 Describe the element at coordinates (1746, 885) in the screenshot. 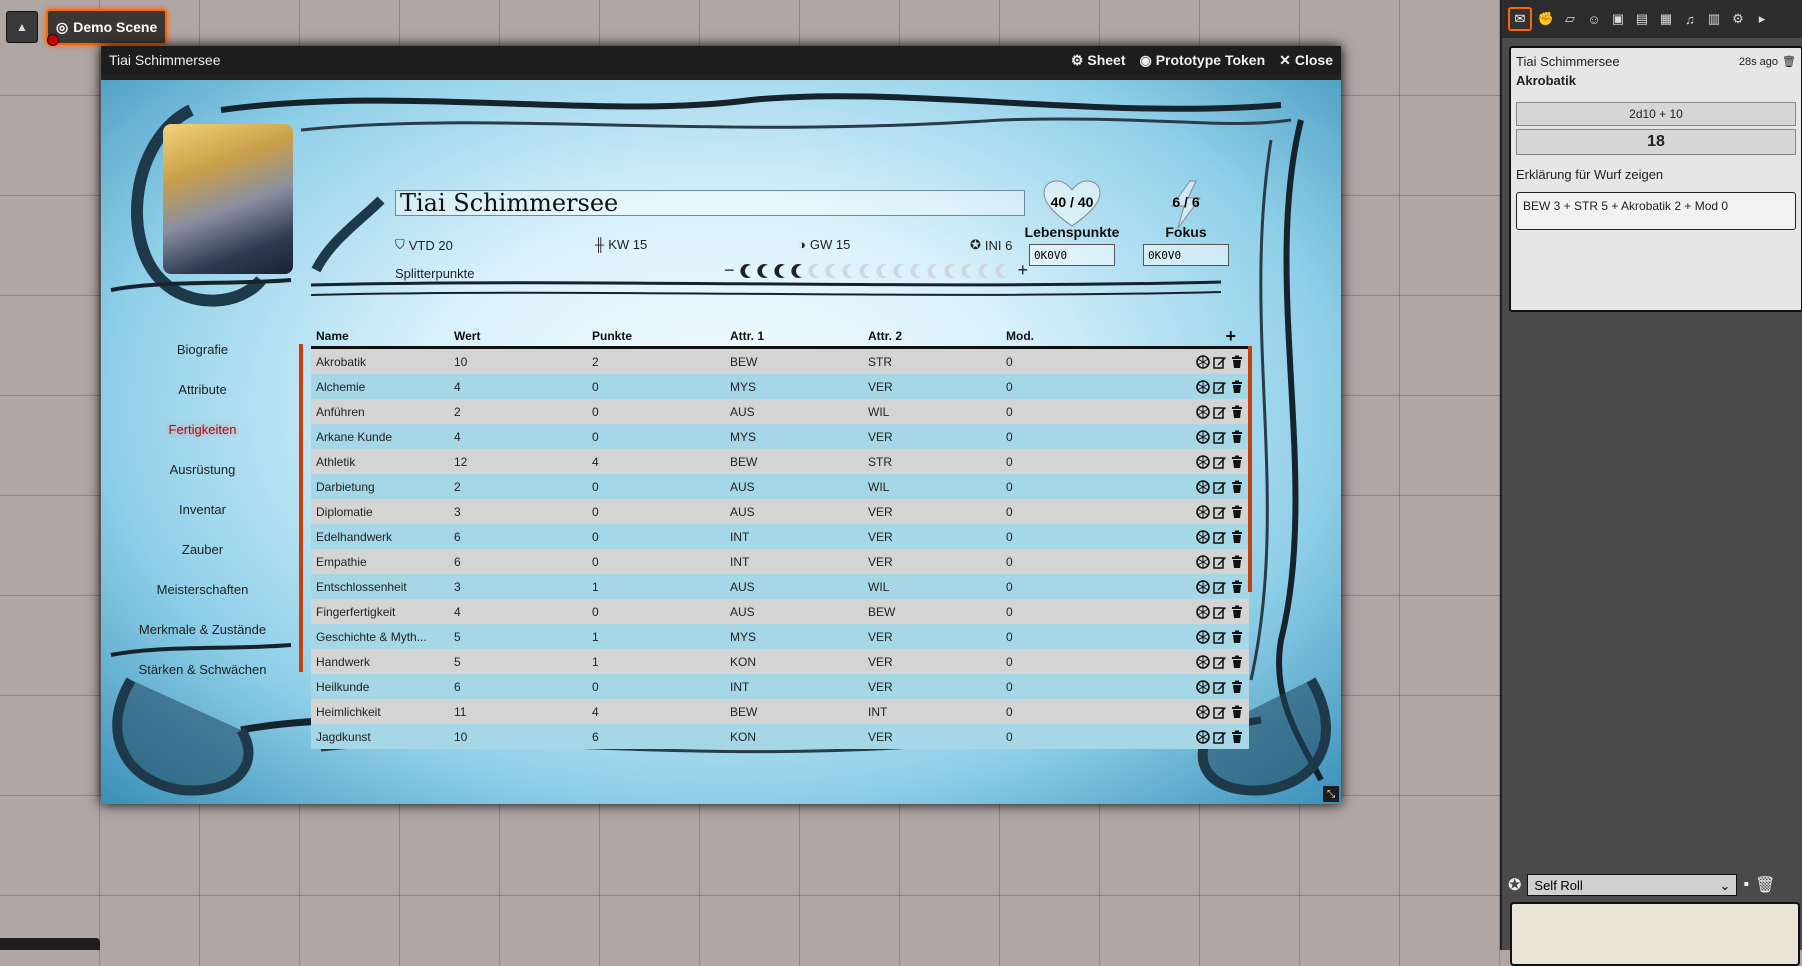

I see `save-icon: ▪` at that location.